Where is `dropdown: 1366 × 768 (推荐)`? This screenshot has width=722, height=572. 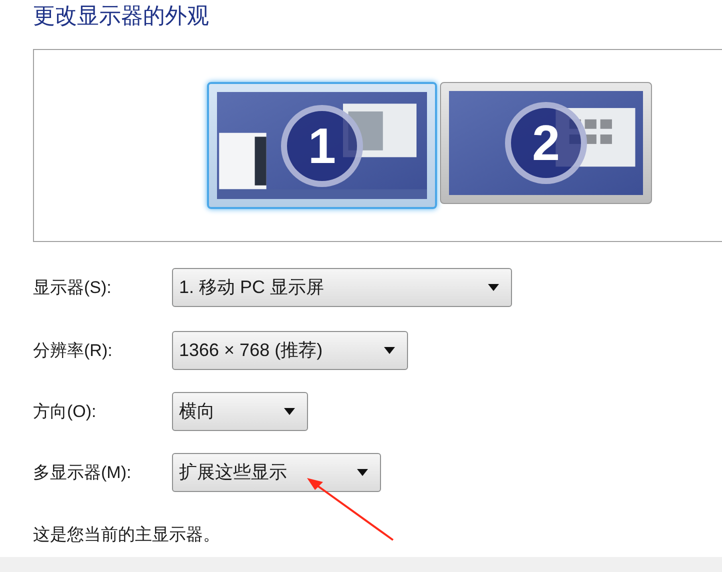
dropdown: 1366 × 768 (推荐) is located at coordinates (290, 350).